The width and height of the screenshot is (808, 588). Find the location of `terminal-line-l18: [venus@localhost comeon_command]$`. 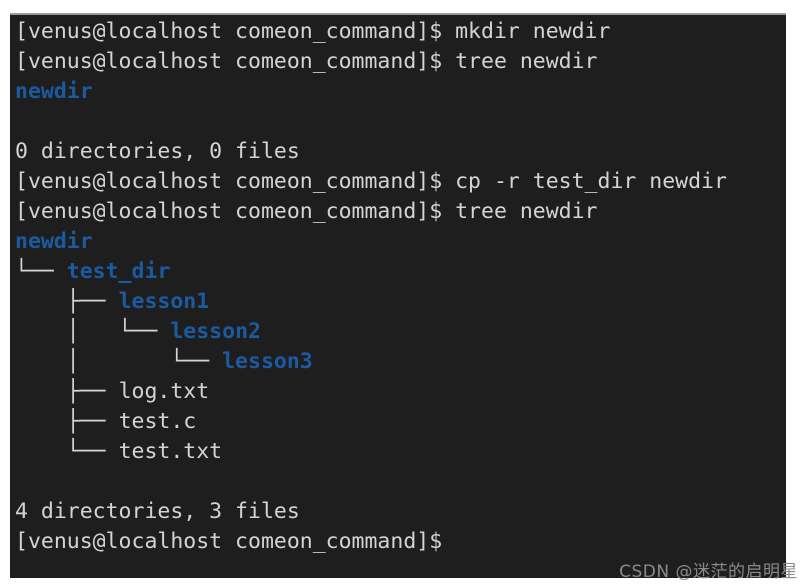

terminal-line-l18: [venus@localhost comeon_command]$ is located at coordinates (400, 542).